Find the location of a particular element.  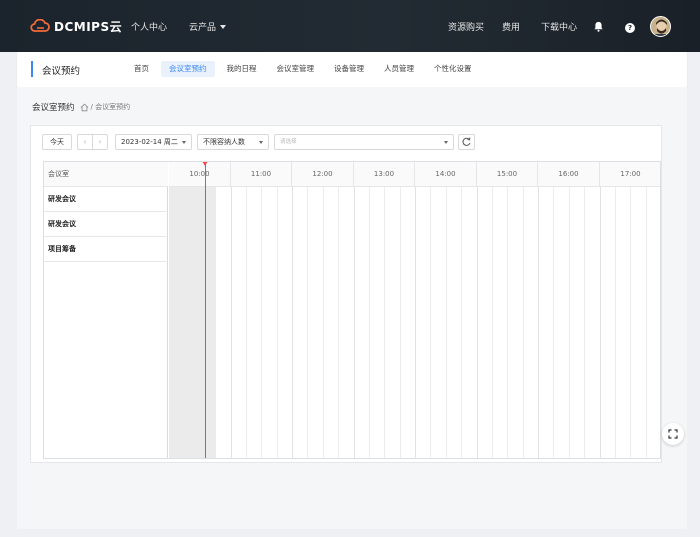

module-header: 会议预约 首页 会议室预约 我的日程 会议室管理 设备管理 人员管理 个性化设置 is located at coordinates (352, 69).